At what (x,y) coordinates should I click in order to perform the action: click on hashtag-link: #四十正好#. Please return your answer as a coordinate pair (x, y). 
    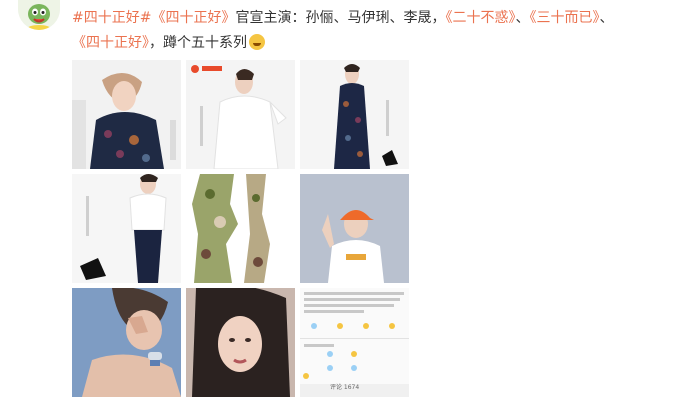
    Looking at the image, I should click on (111, 18).